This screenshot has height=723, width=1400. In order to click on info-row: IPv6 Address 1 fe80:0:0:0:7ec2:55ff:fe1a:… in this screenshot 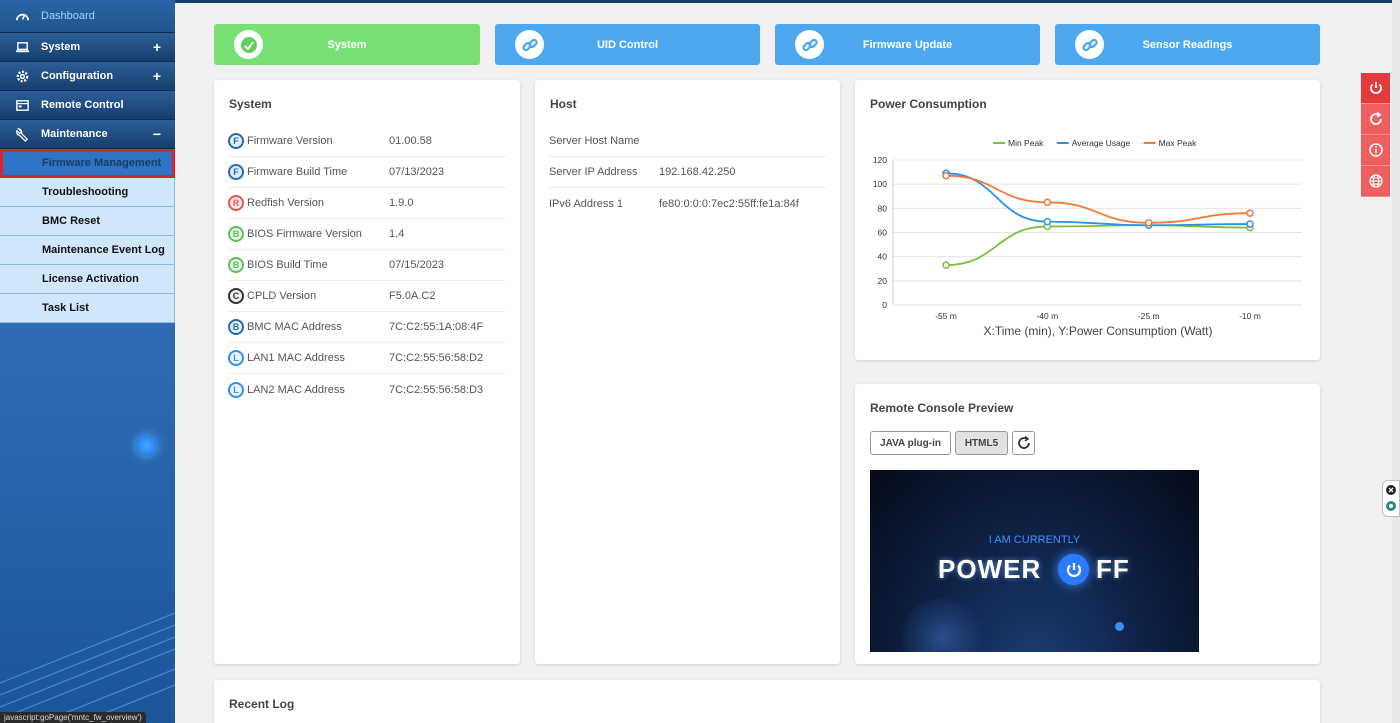, I will do `click(687, 203)`.